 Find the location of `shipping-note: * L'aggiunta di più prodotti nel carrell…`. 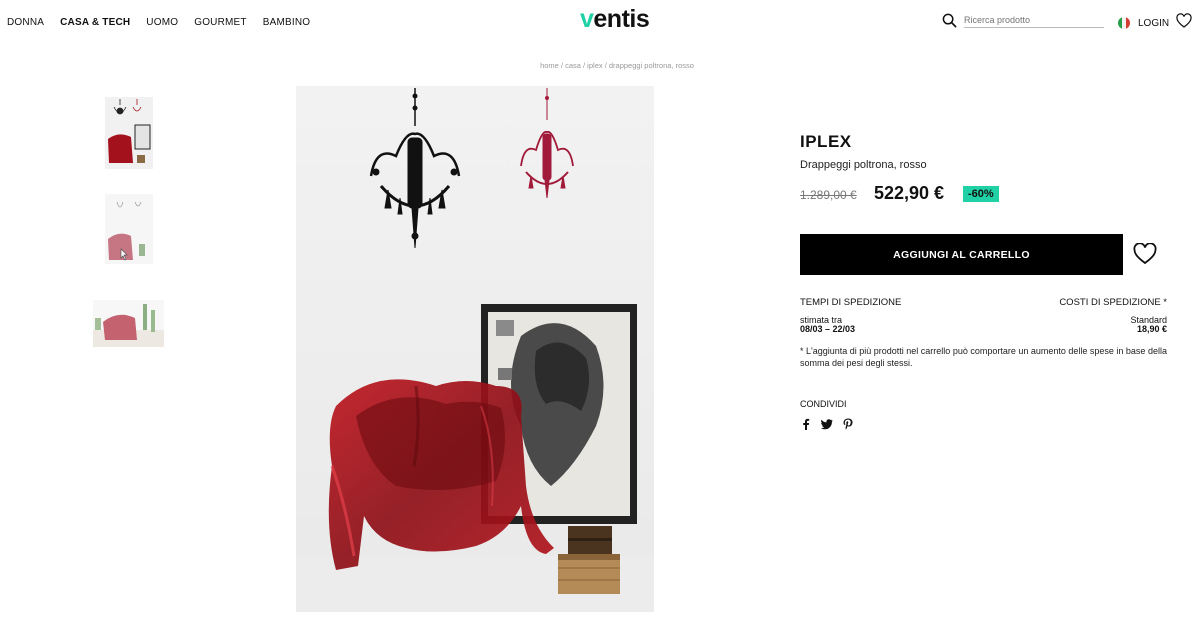

shipping-note: * L'aggiunta di più prodotti nel carrell… is located at coordinates (983, 357).